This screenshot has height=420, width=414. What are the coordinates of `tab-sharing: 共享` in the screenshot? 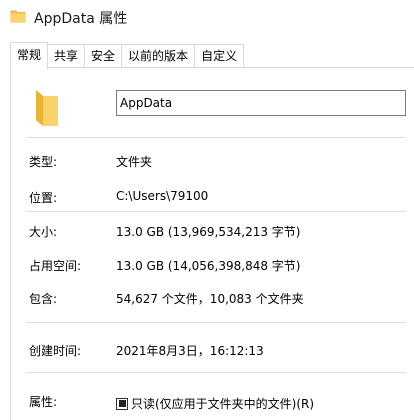 It's located at (66, 55).